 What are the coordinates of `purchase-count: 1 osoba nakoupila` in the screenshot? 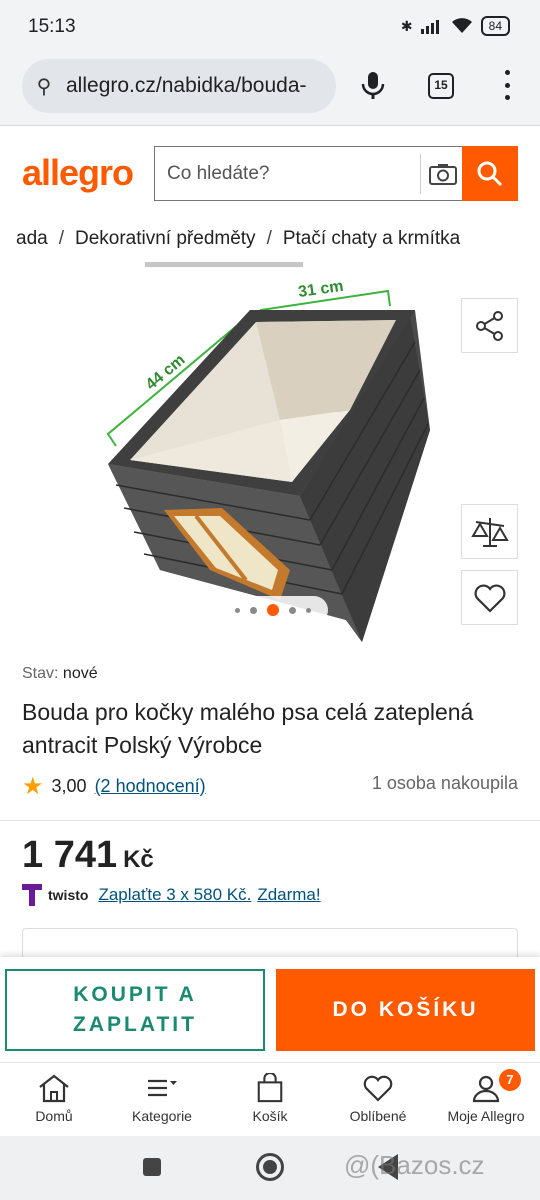 It's located at (444, 783).